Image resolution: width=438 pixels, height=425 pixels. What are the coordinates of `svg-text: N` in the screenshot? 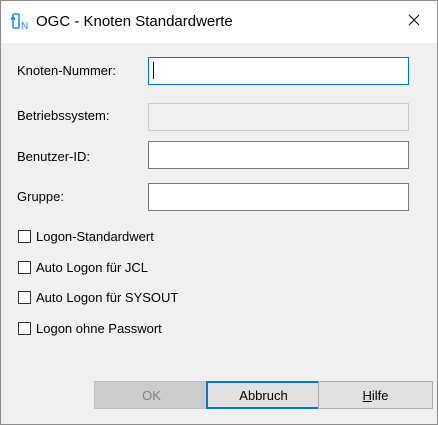 It's located at (24, 26).